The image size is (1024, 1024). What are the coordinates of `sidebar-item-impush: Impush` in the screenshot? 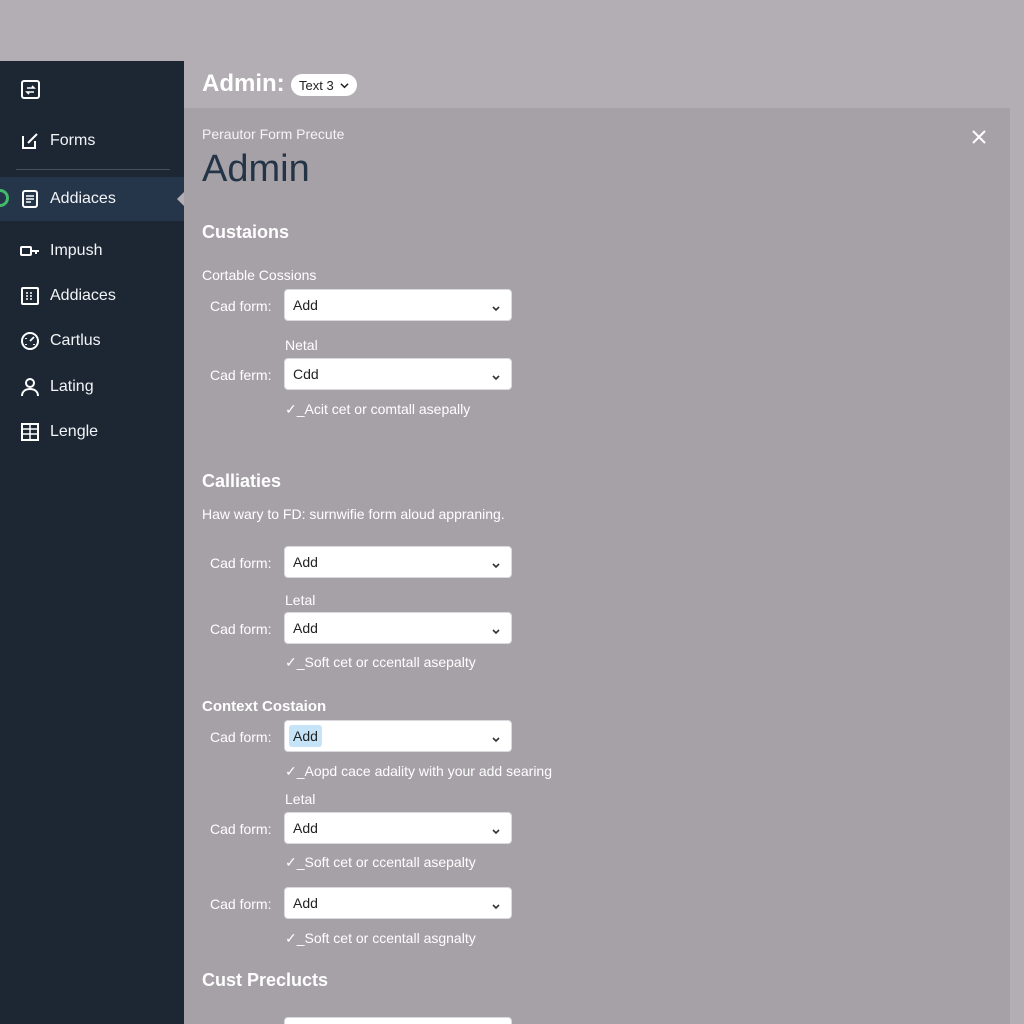 It's located at (92, 251).